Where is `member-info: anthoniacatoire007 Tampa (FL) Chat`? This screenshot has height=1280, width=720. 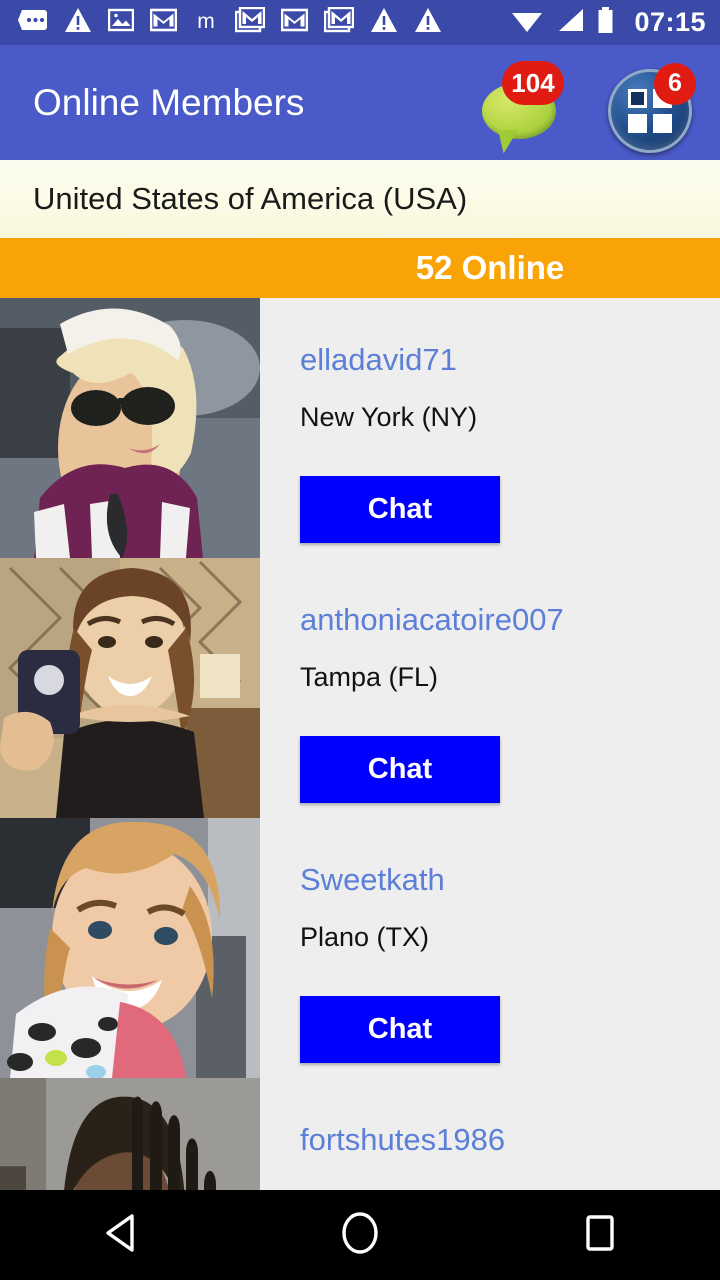 member-info: anthoniacatoire007 Tampa (FL) Chat is located at coordinates (490, 688).